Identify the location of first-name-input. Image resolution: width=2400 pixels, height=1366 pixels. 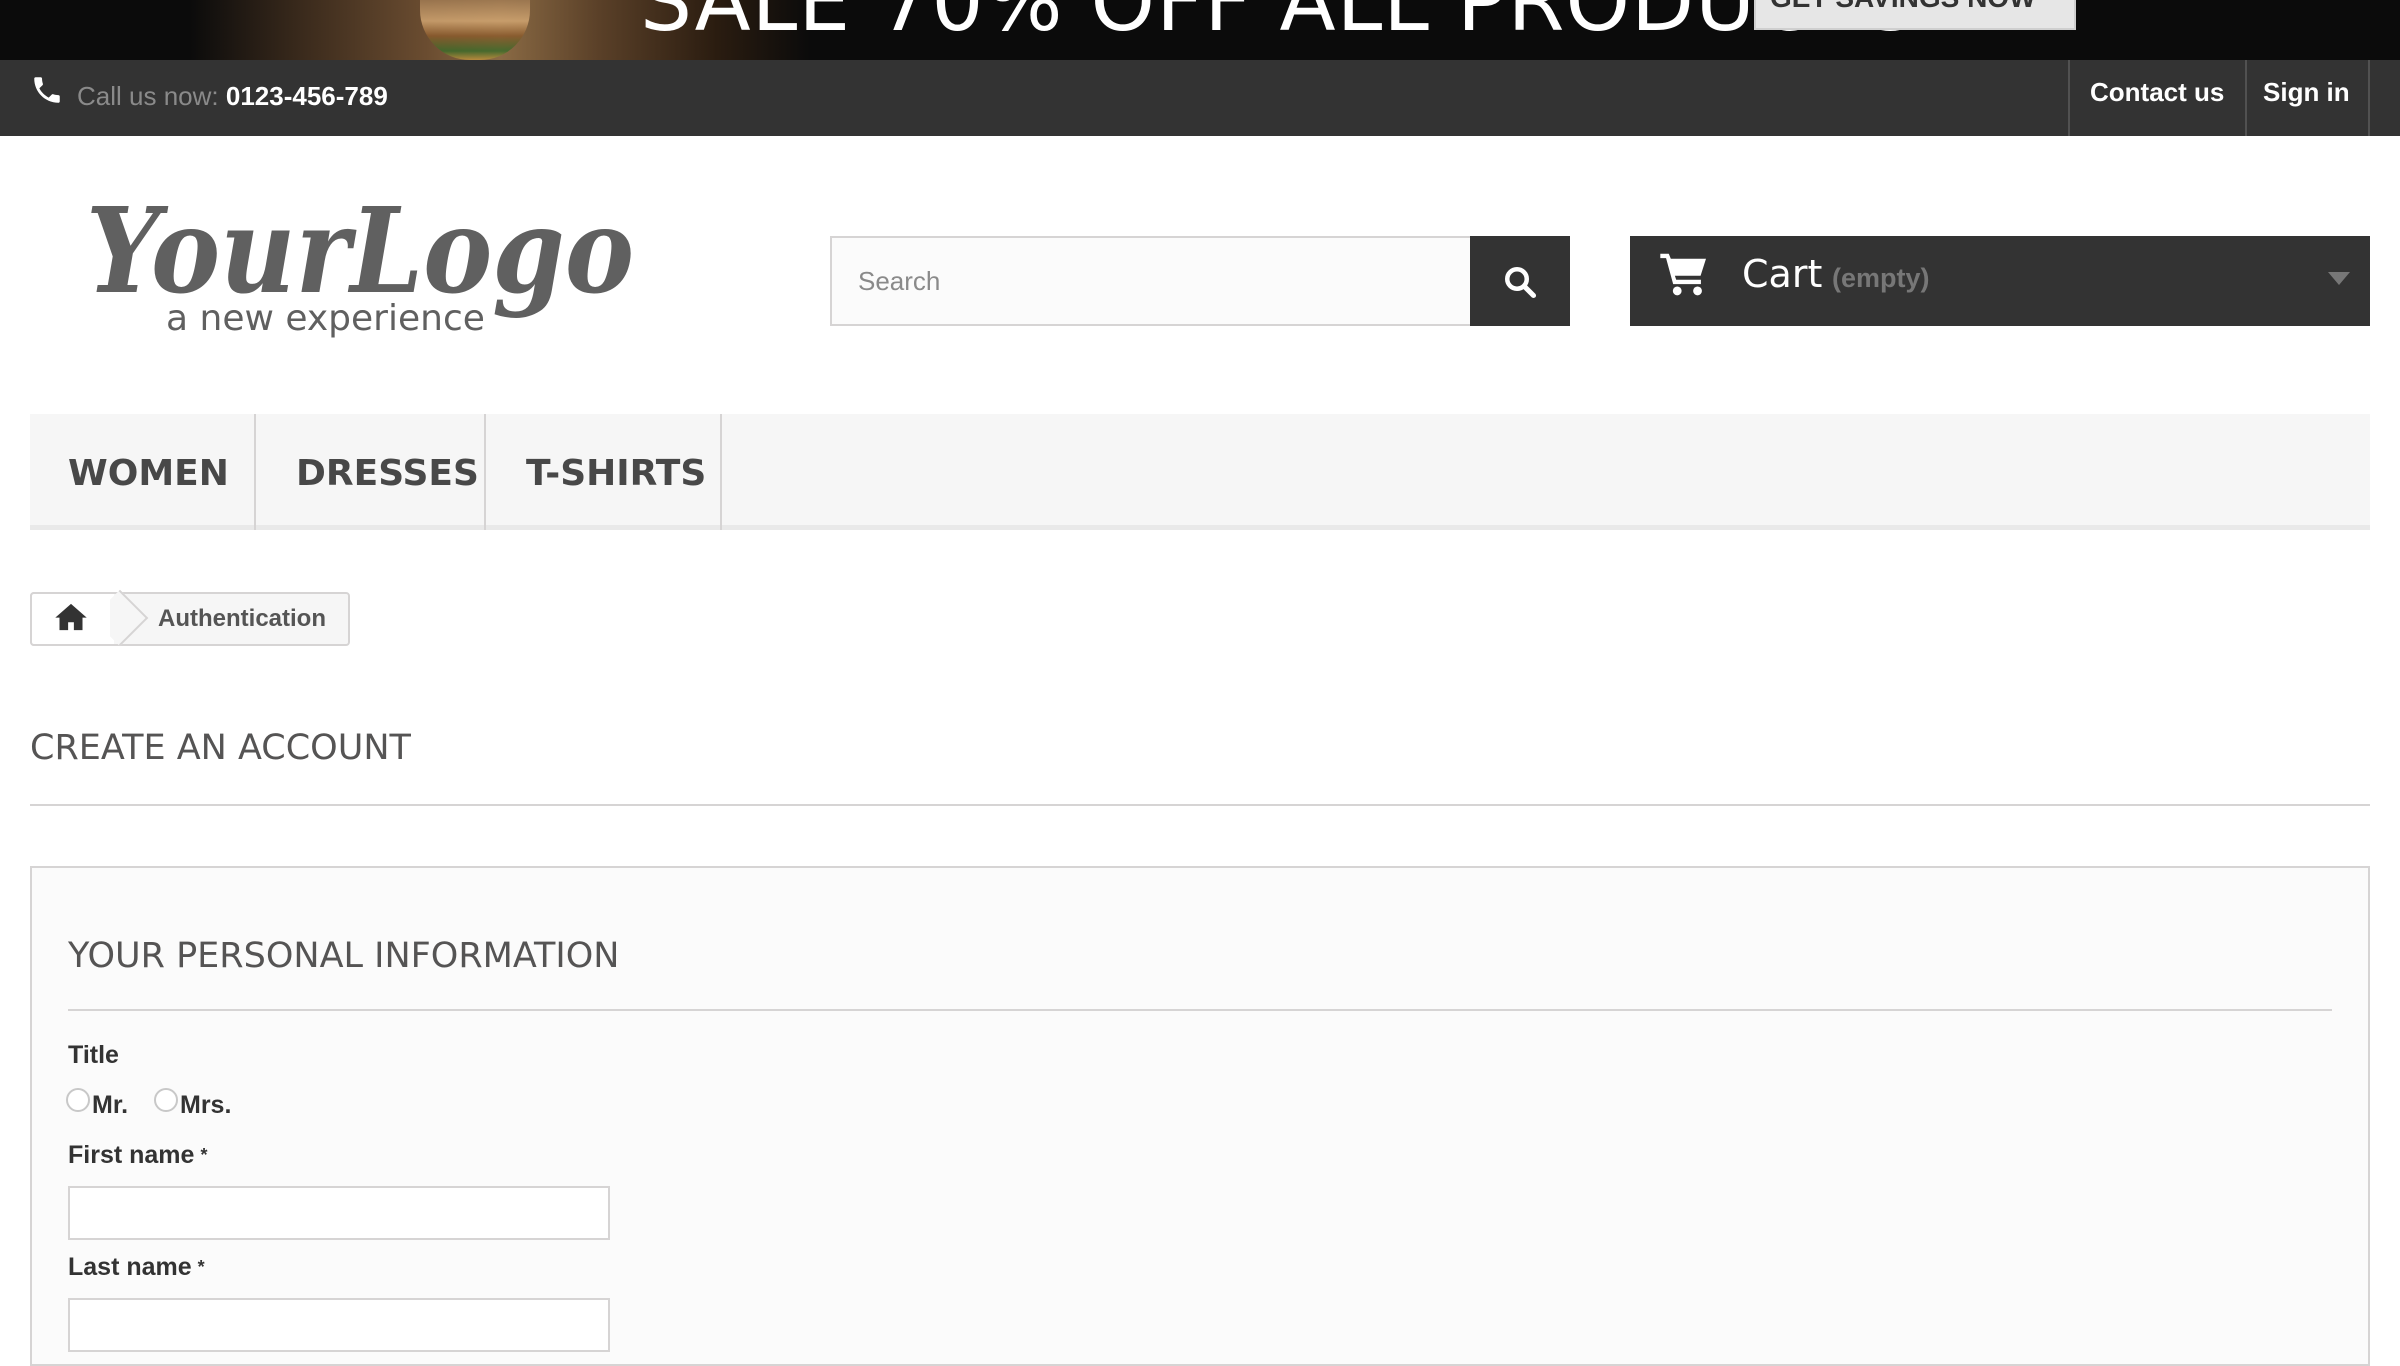
(339, 1213).